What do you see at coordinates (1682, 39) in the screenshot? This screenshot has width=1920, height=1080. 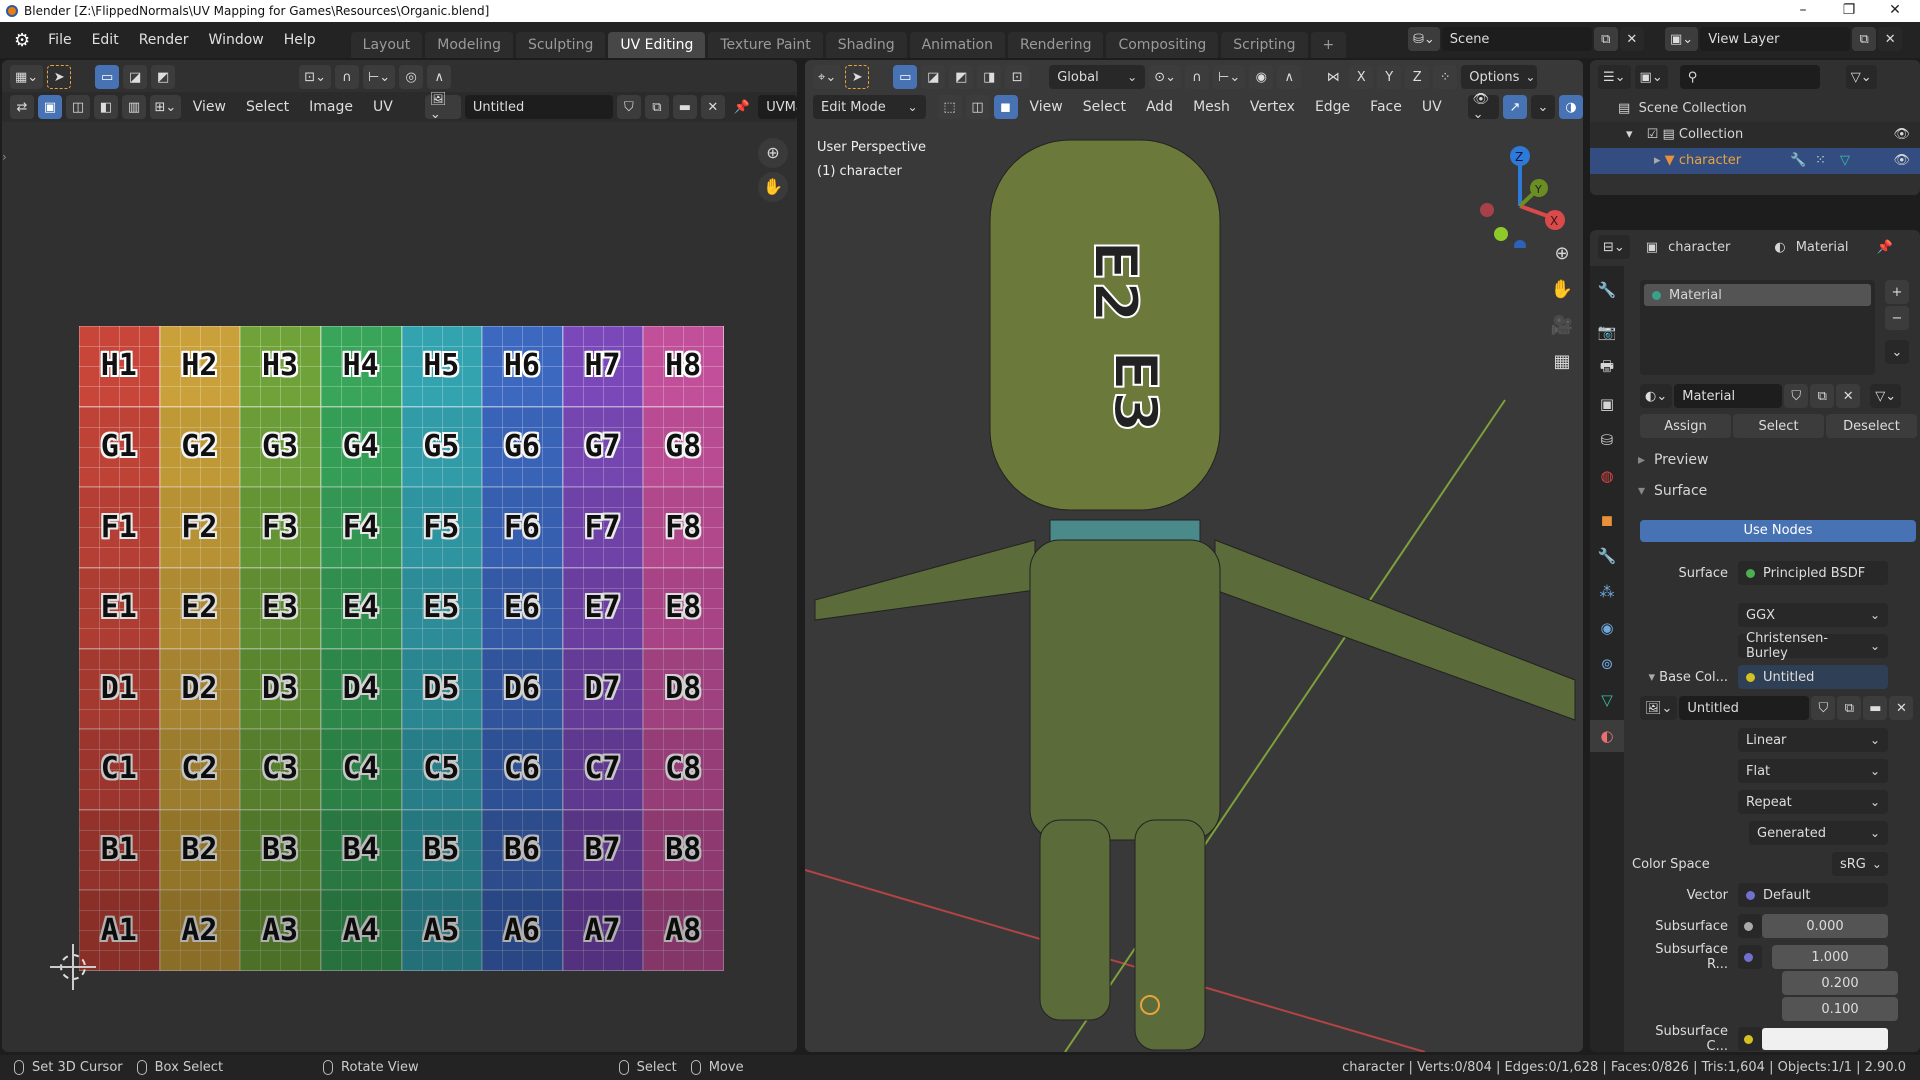 I see `view-layer-icon: ▣⌄` at bounding box center [1682, 39].